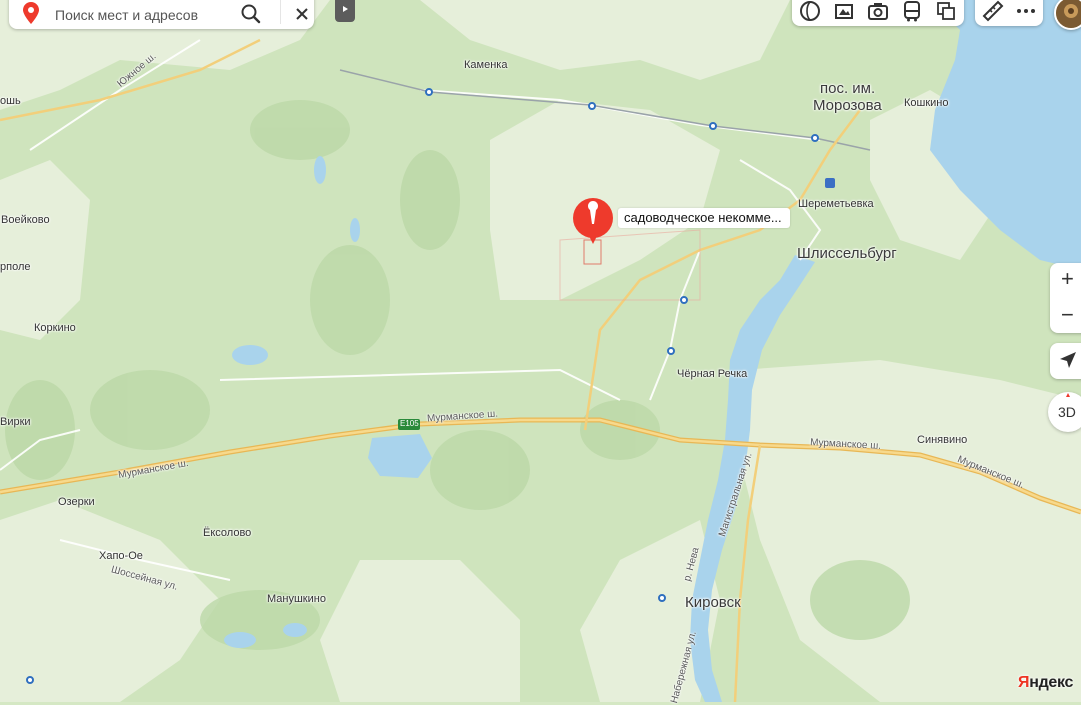 Image resolution: width=1081 pixels, height=705 pixels. I want to click on layers-toolbar, so click(878, 13).